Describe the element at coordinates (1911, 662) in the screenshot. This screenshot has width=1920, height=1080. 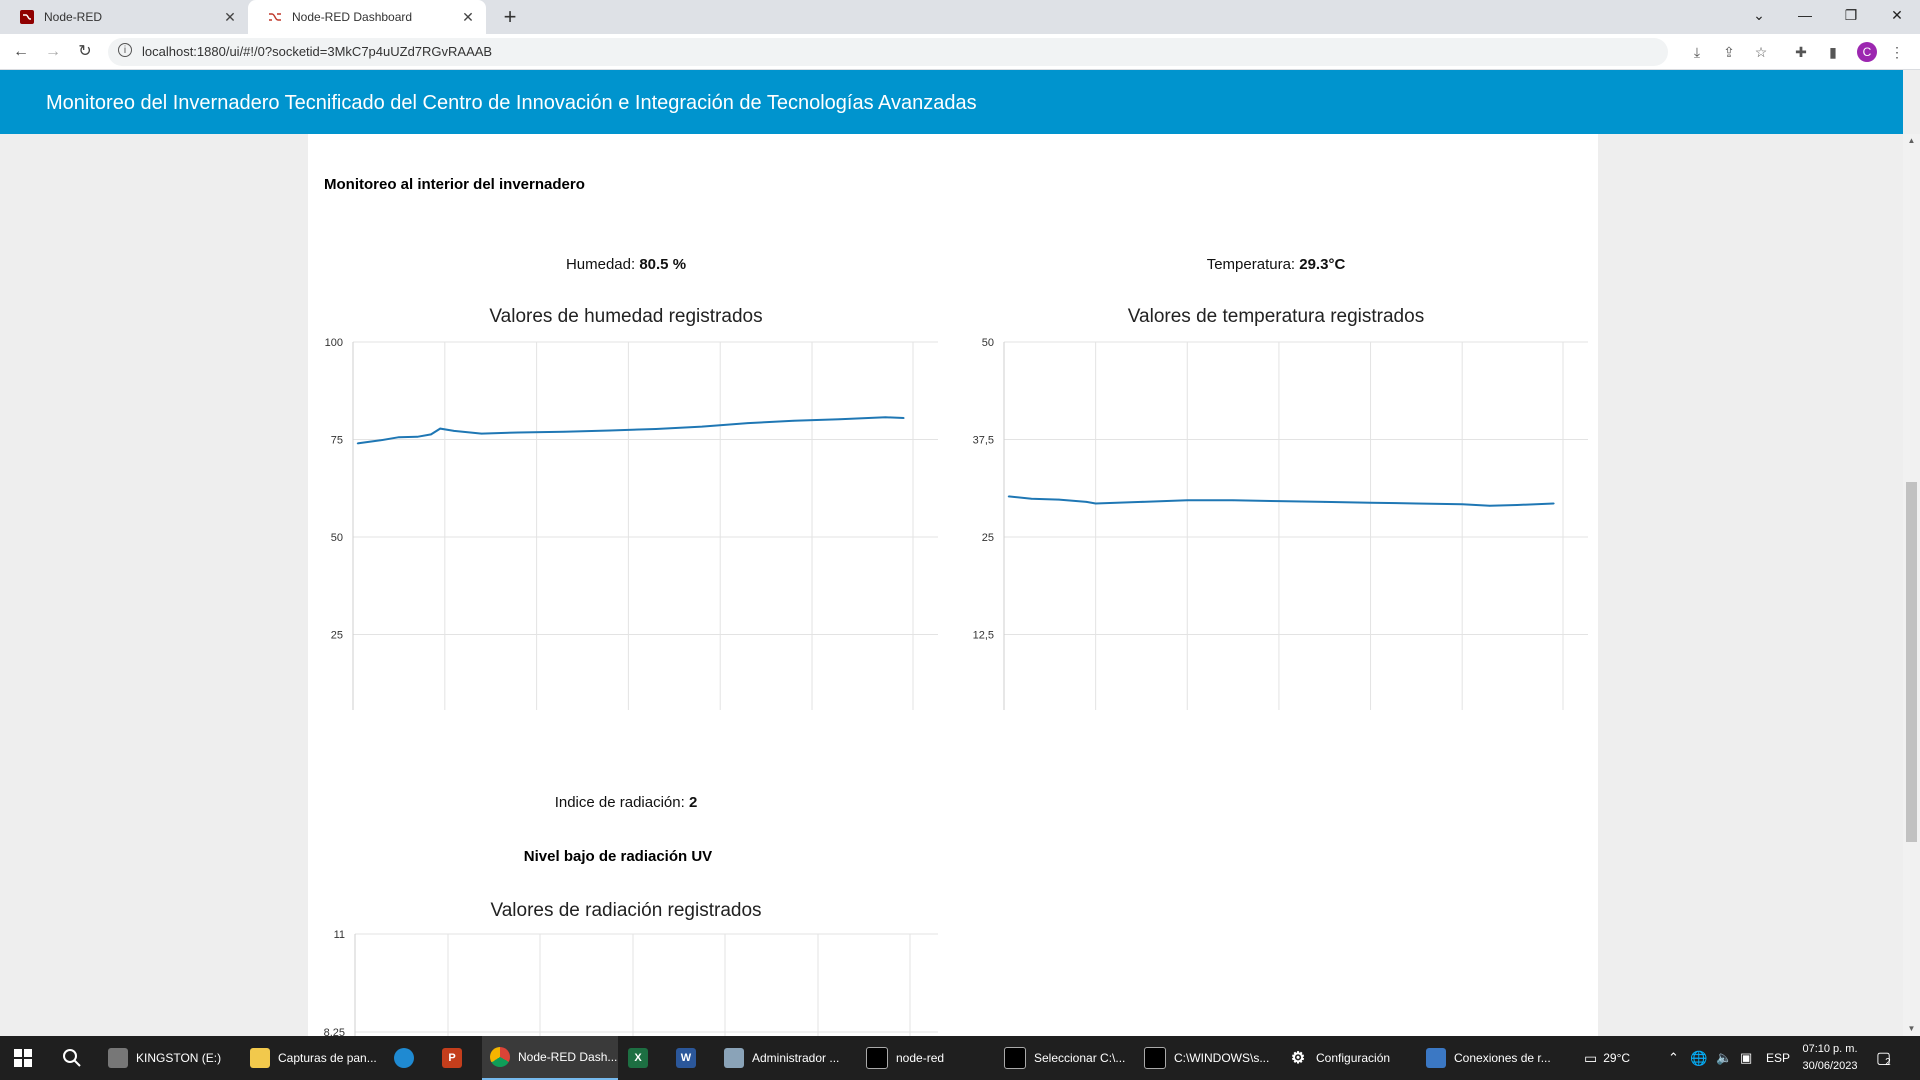
I see `scrollbar-thumb` at that location.